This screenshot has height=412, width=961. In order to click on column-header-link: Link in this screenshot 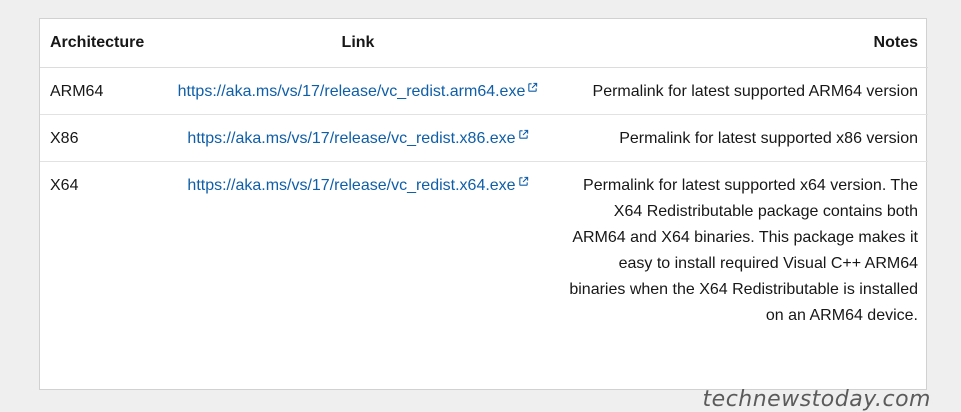, I will do `click(358, 43)`.